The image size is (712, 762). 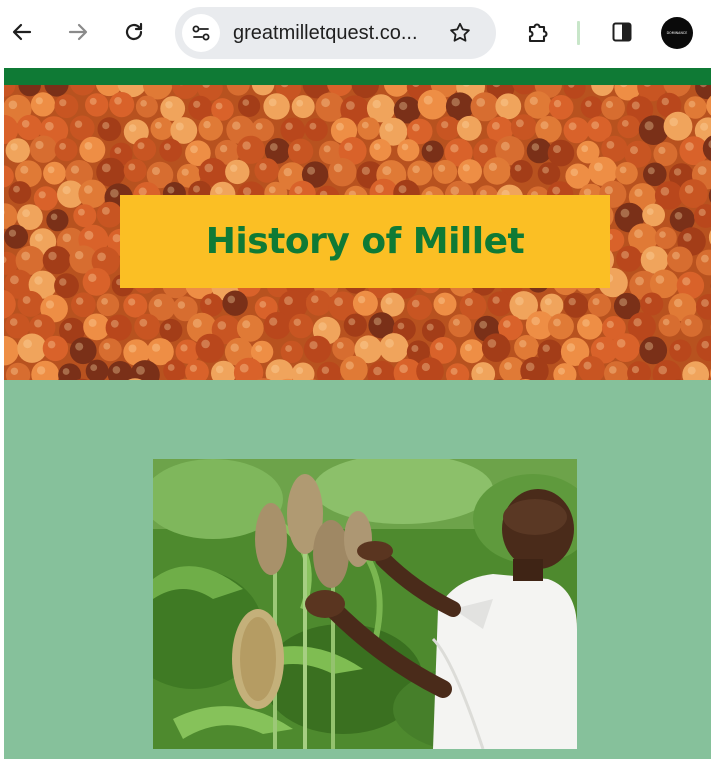 I want to click on bookmark-button, so click(x=460, y=33).